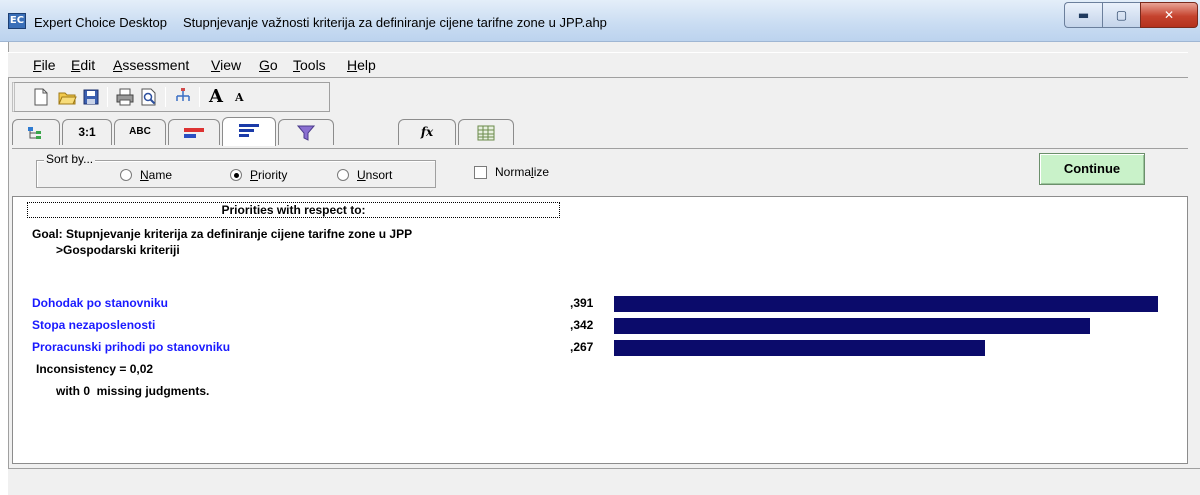 This screenshot has width=1200, height=495. I want to click on status-bar, so click(604, 481).